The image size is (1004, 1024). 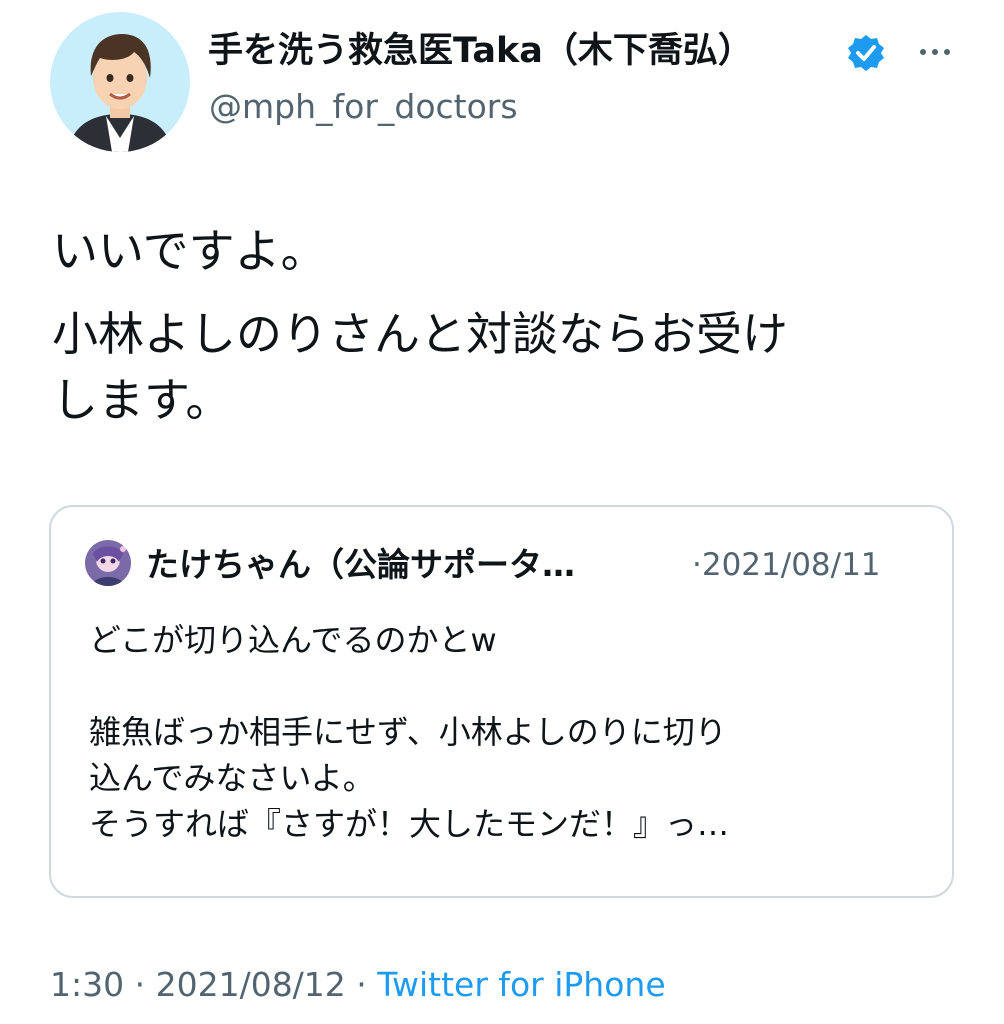 I want to click on tweet-paragraph: いいですよ。, so click(x=189, y=251).